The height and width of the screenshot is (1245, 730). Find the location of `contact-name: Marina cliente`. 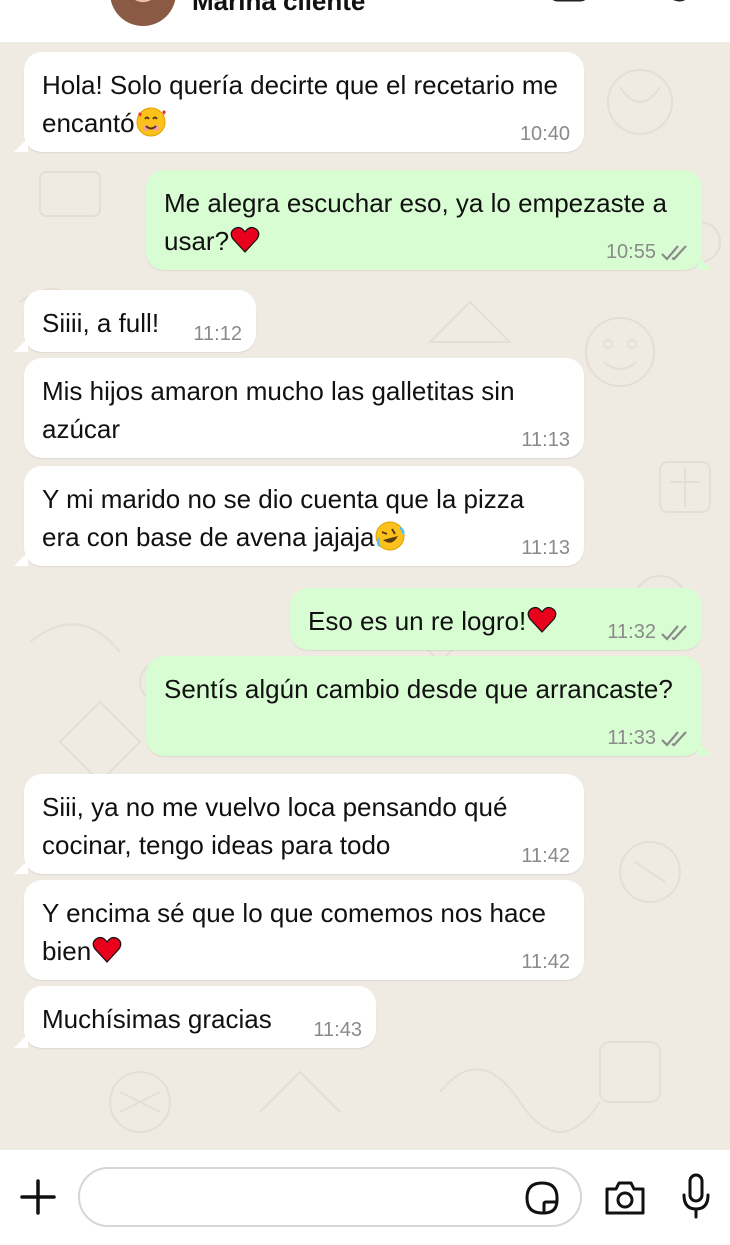

contact-name: Marina cliente is located at coordinates (278, 8).